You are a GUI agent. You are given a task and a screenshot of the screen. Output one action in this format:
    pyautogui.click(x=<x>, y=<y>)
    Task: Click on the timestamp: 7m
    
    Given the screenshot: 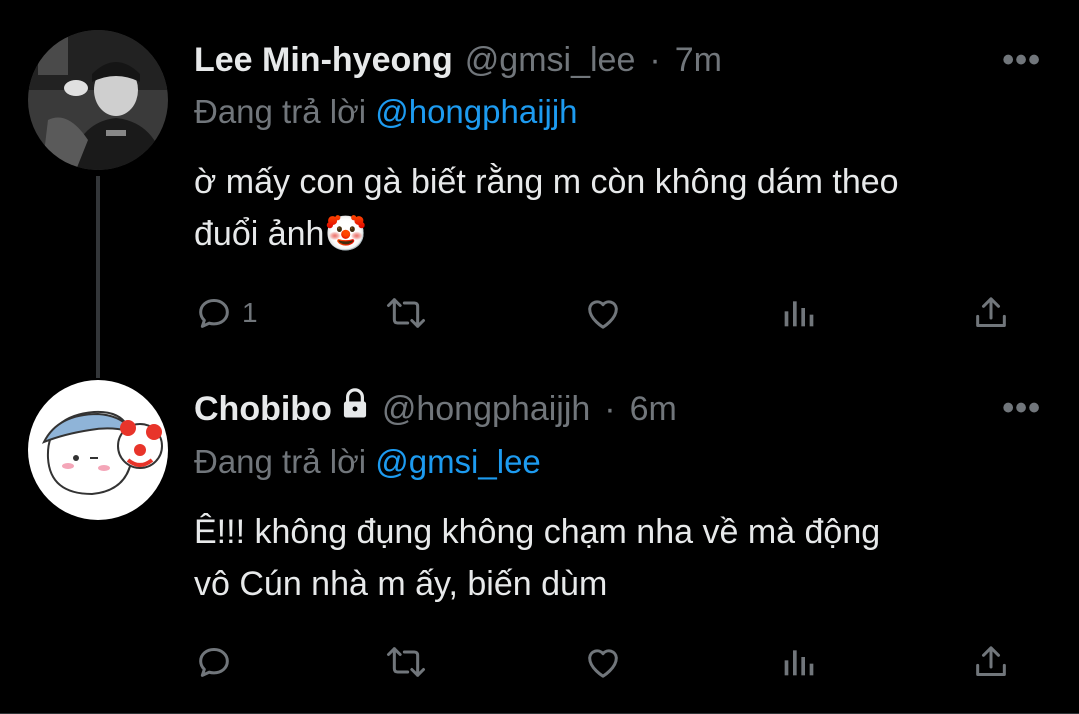 What is the action you would take?
    pyautogui.click(x=698, y=60)
    